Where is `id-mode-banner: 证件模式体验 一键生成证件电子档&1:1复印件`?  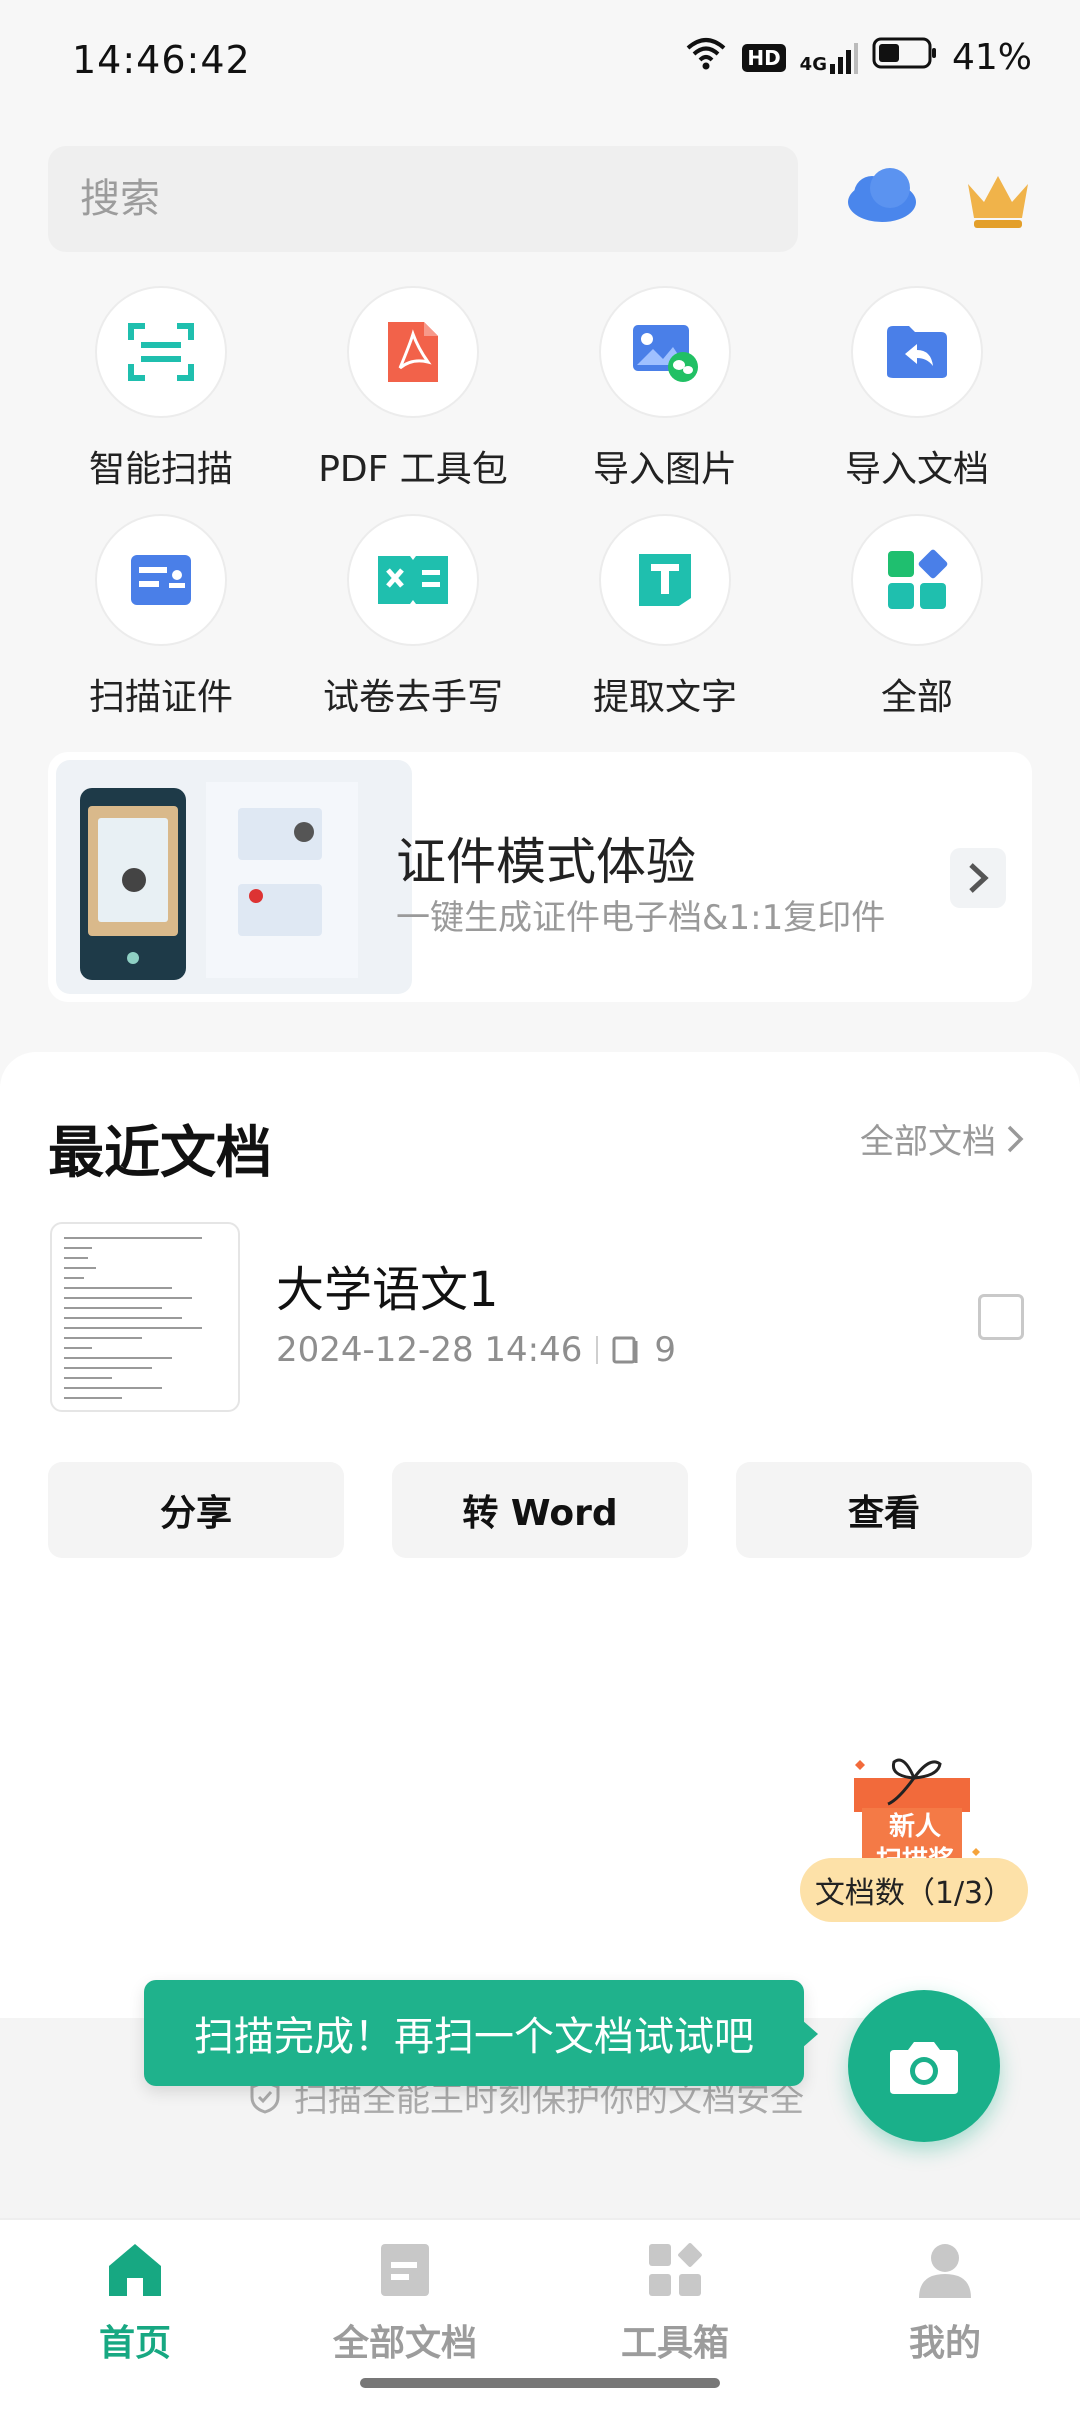 id-mode-banner: 证件模式体验 一键生成证件电子档&1:1复印件 is located at coordinates (540, 877).